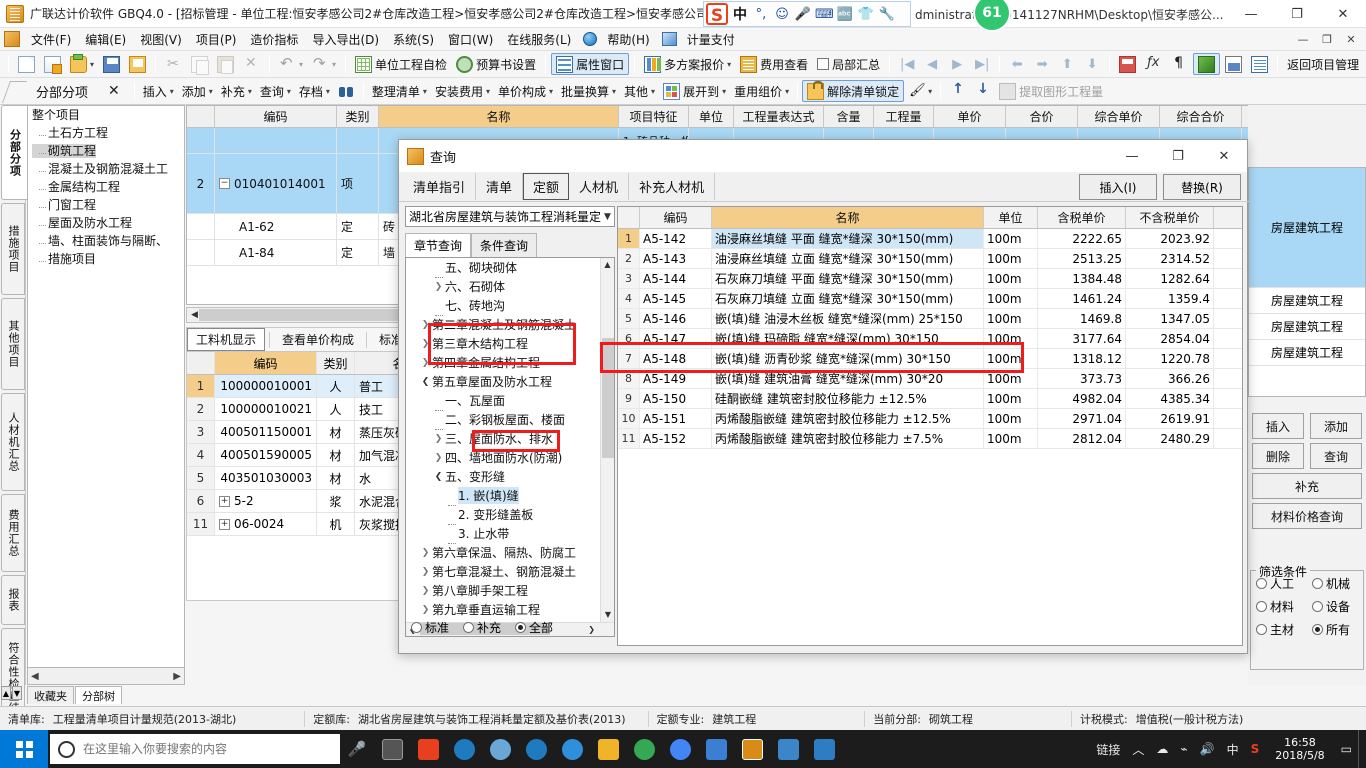  Describe the element at coordinates (197, 91) in the screenshot. I see `add-button: 添加 ▾` at that location.